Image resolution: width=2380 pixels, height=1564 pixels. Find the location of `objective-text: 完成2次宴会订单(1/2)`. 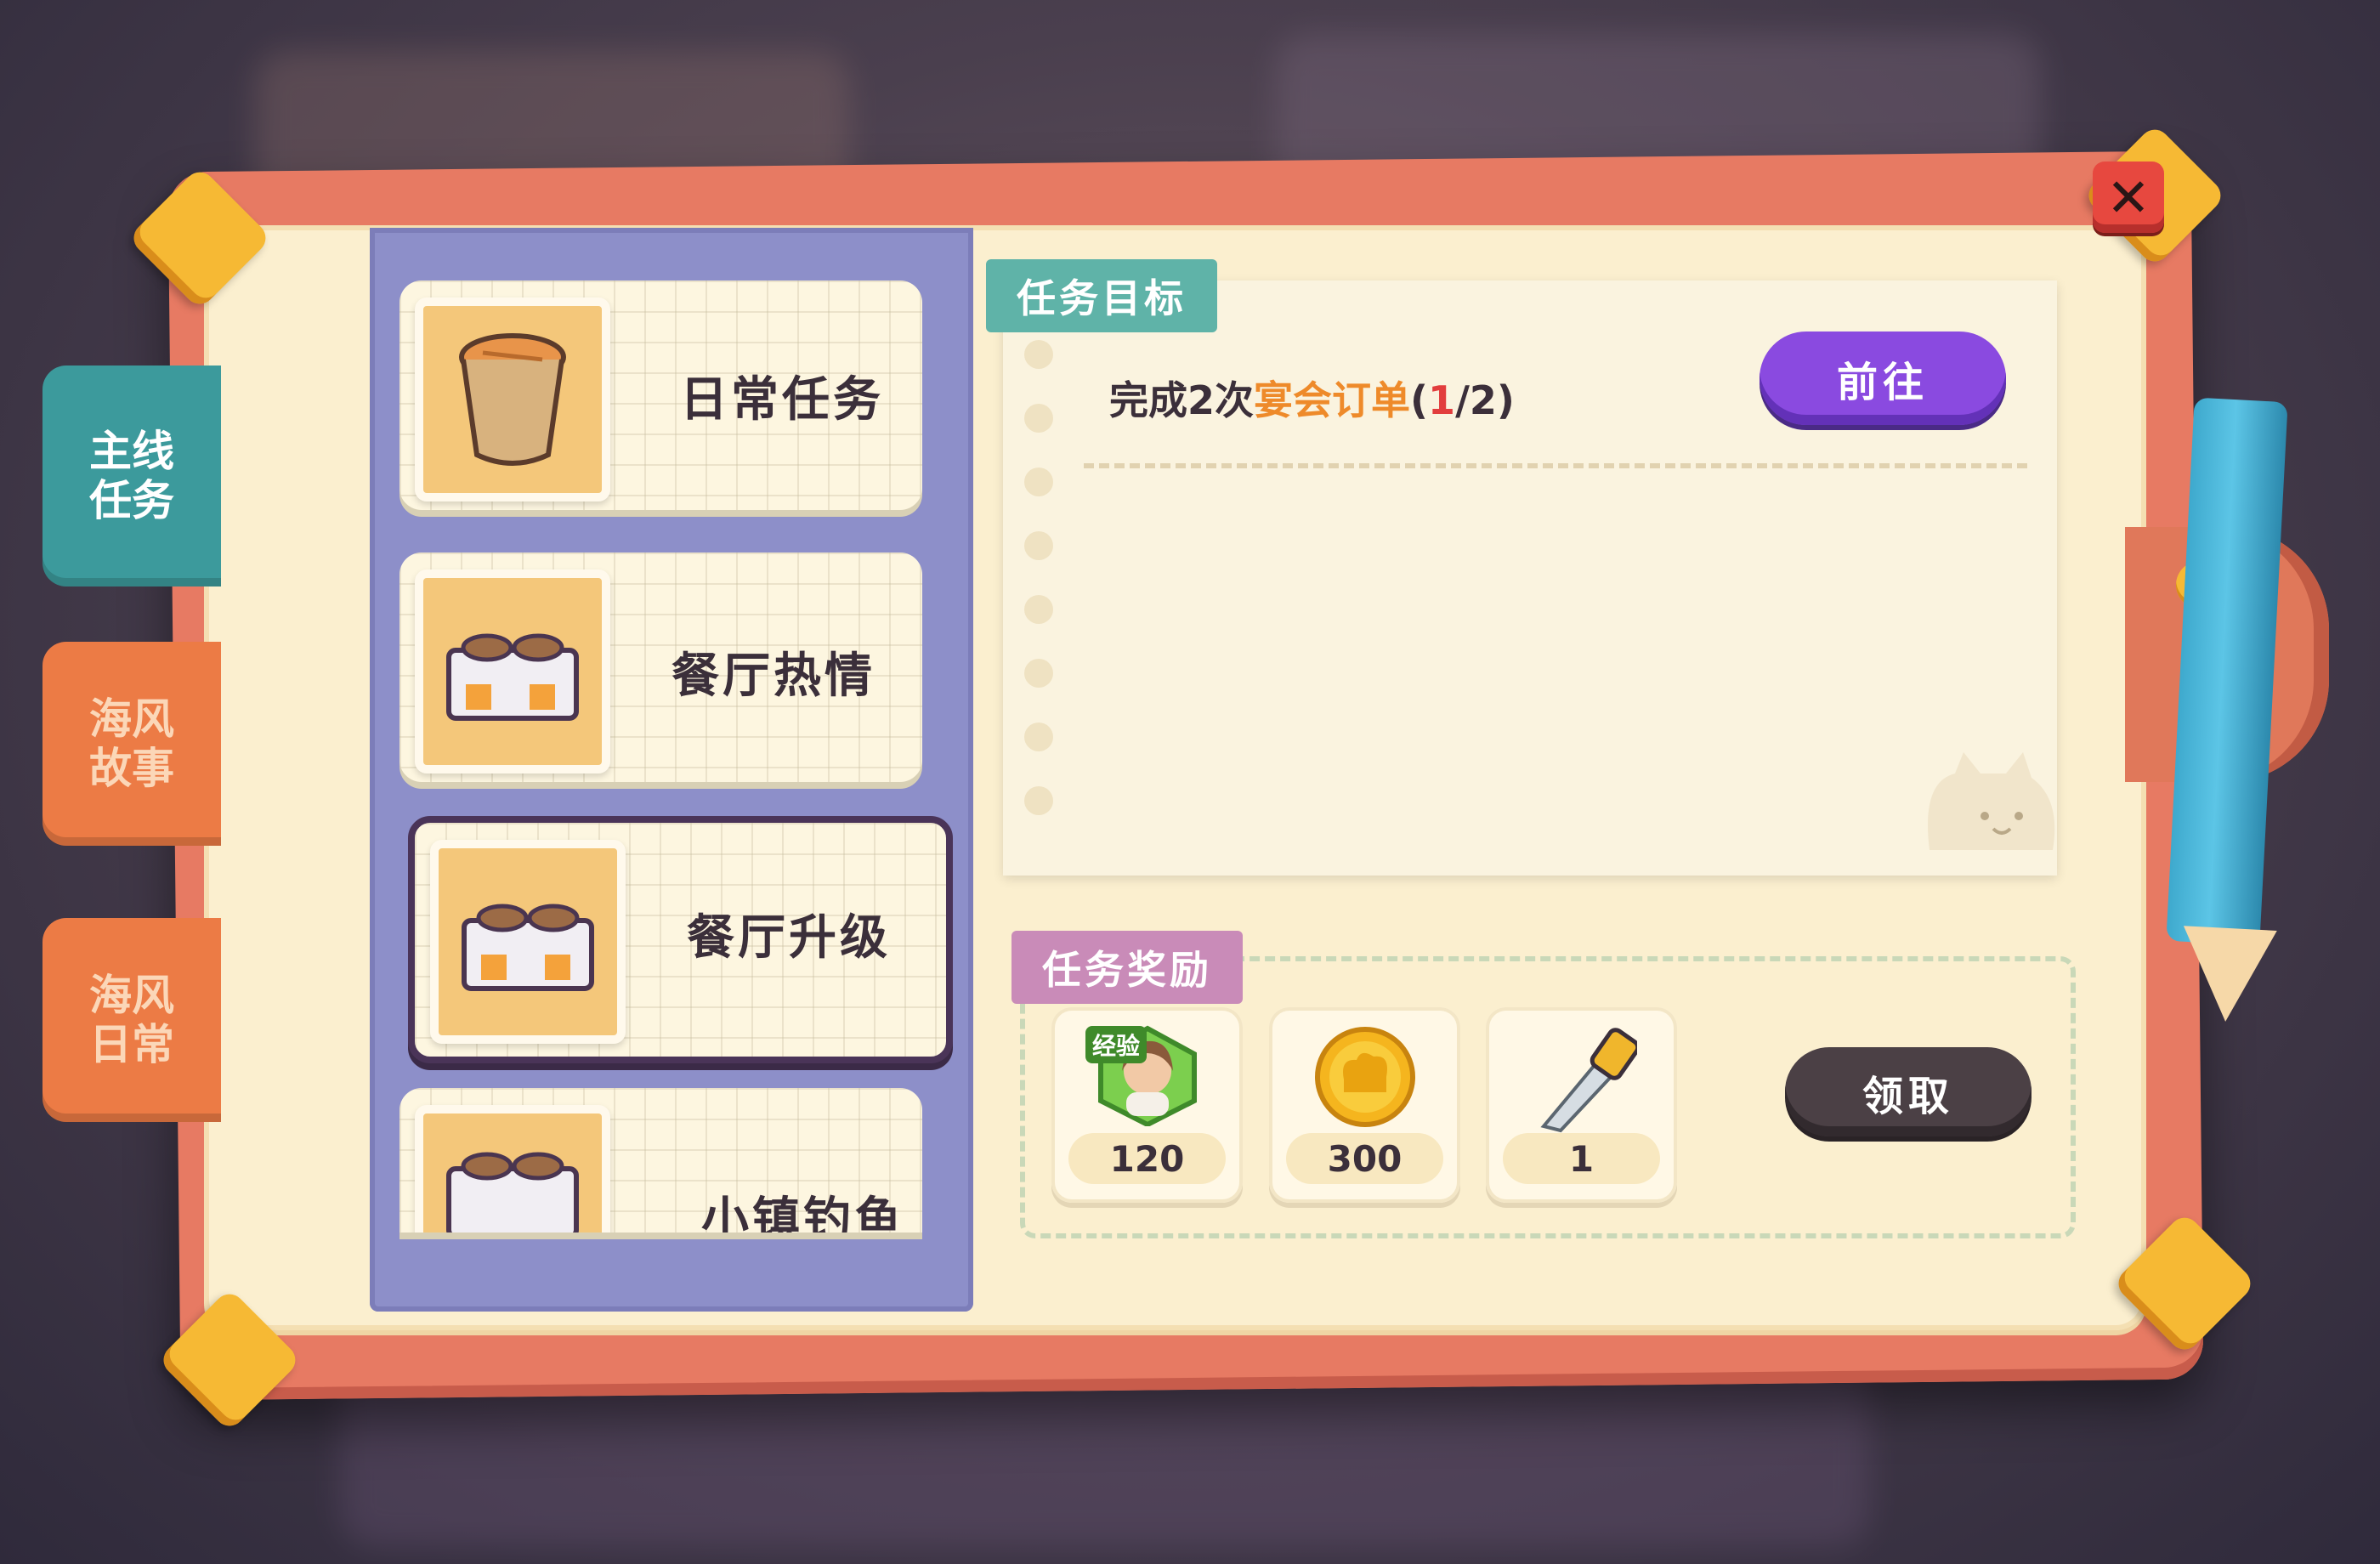

objective-text: 完成2次宴会订单(1/2) is located at coordinates (1312, 398).